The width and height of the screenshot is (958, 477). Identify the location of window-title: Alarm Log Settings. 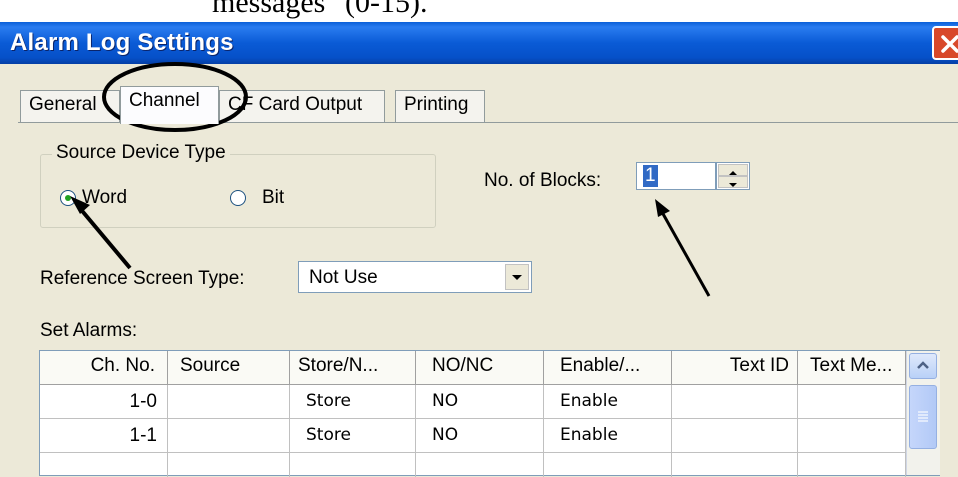
(122, 42).